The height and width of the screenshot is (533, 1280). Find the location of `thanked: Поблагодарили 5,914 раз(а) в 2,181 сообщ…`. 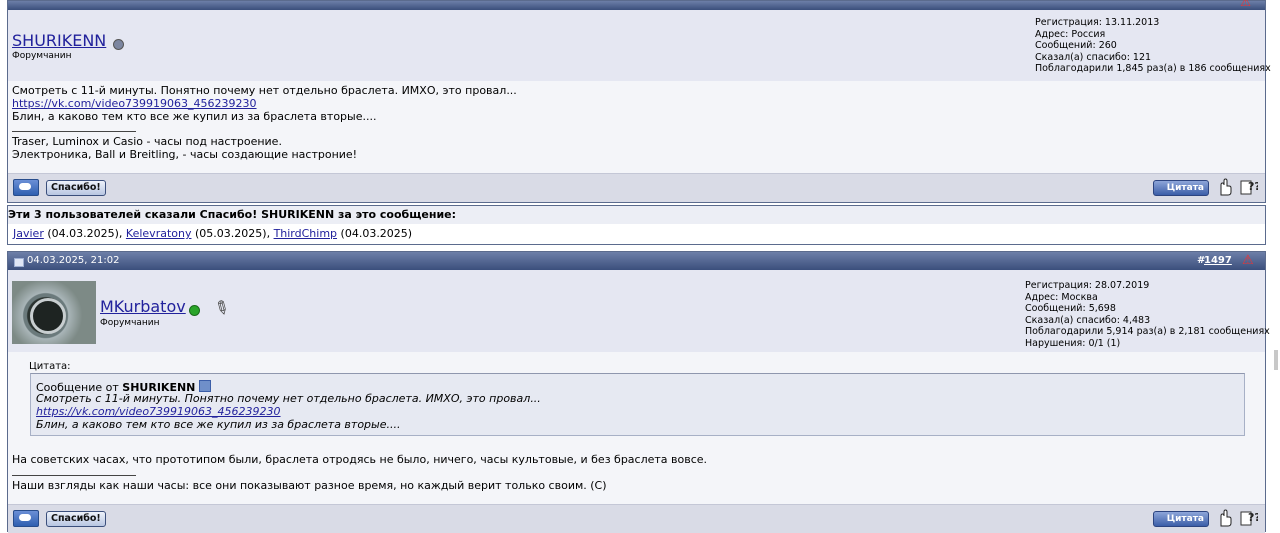

thanked: Поблагодарили 5,914 раз(а) в 2,181 сообщ… is located at coordinates (1147, 331).